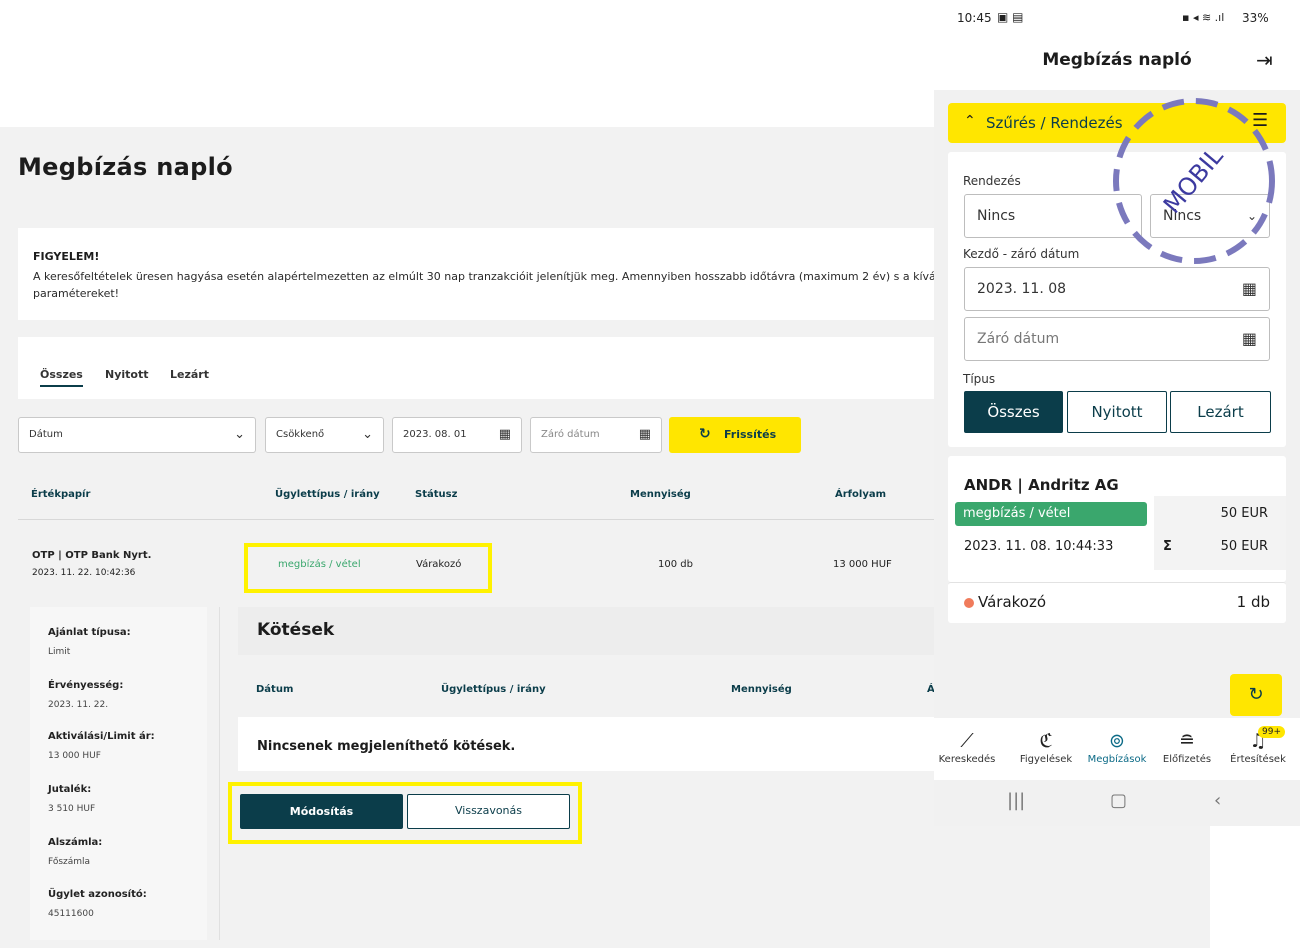  I want to click on order-type-badge: megbízás / vétel, so click(1051, 514).